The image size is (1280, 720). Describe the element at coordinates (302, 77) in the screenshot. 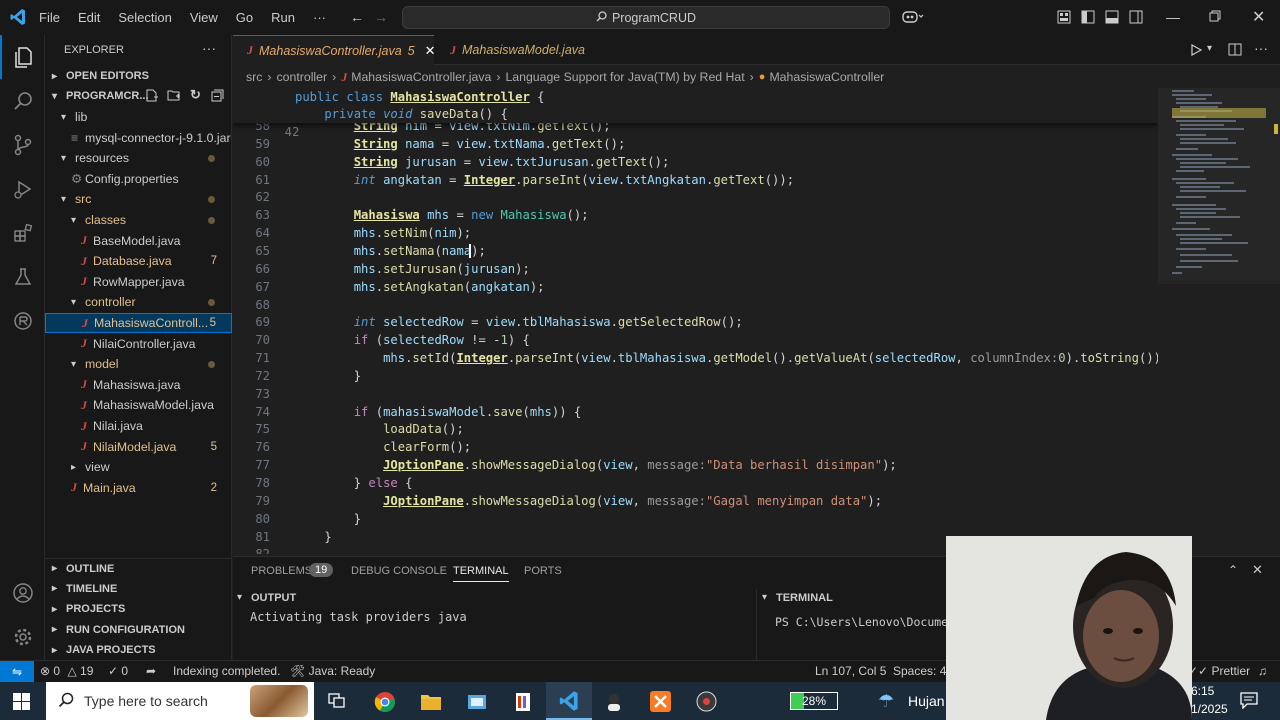

I see `breadcrumb-controller: controller` at that location.